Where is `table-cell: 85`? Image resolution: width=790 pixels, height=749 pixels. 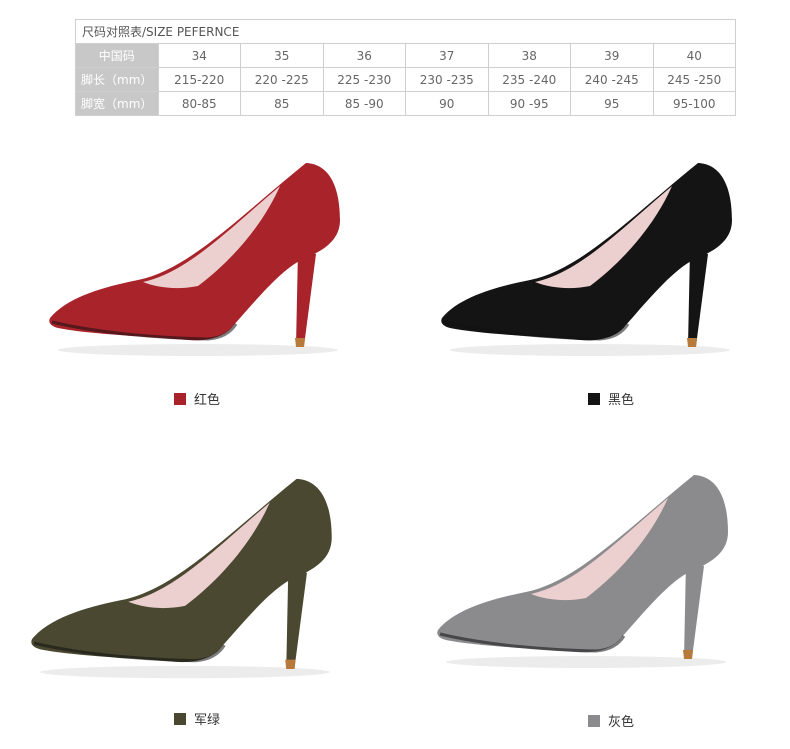 table-cell: 85 is located at coordinates (282, 103).